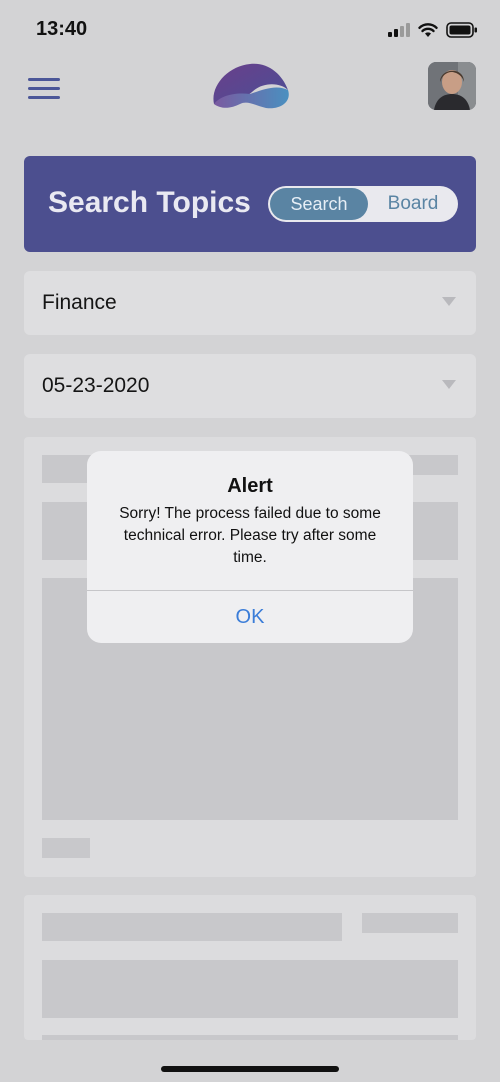  What do you see at coordinates (250, 386) in the screenshot?
I see `date-dropdown: 05-23-2020` at bounding box center [250, 386].